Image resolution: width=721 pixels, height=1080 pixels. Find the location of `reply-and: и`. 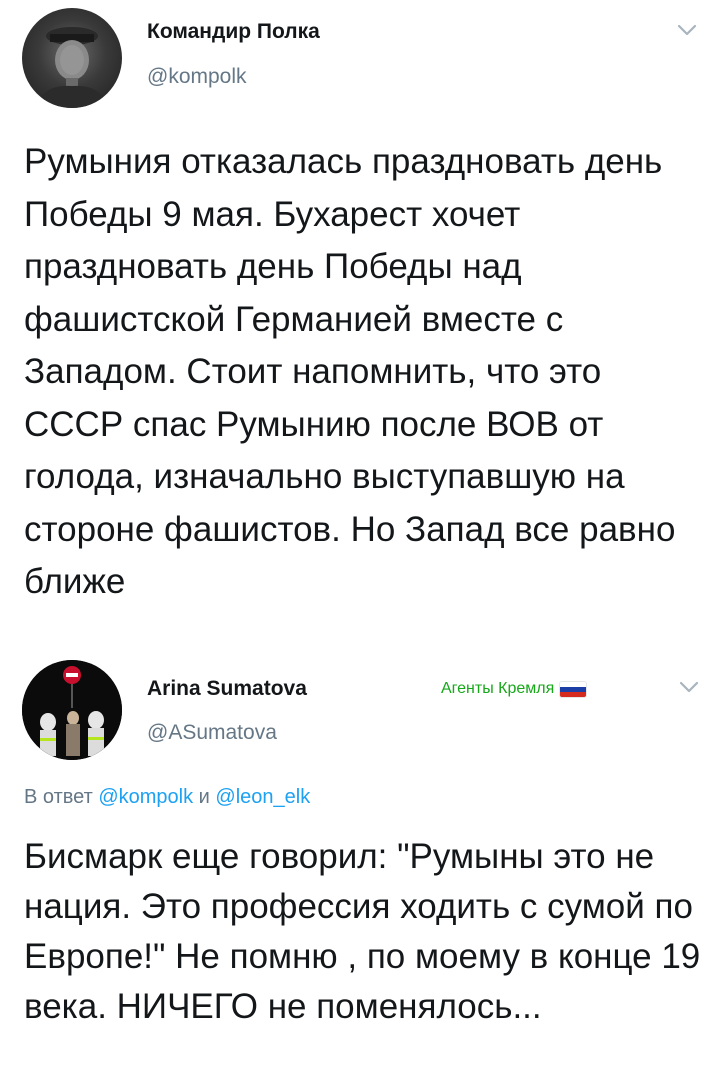

reply-and: и is located at coordinates (204, 797).